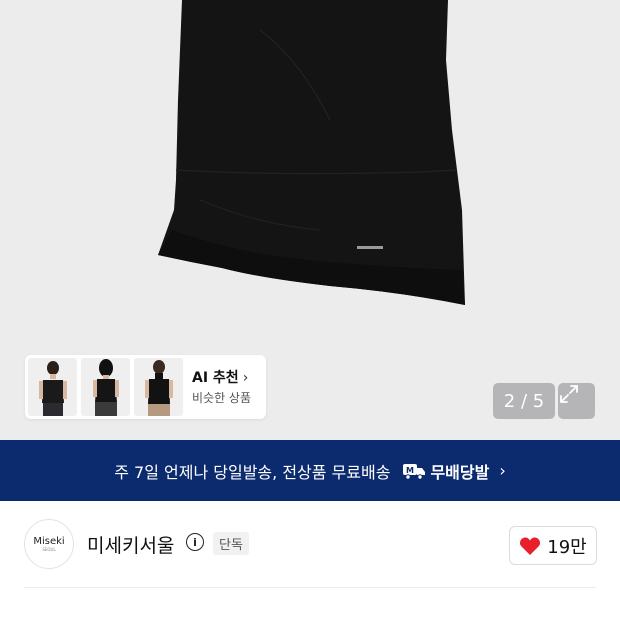 The image size is (620, 620). Describe the element at coordinates (222, 398) in the screenshot. I see `ai-recommend-subtitle: 비슷한 상품` at that location.